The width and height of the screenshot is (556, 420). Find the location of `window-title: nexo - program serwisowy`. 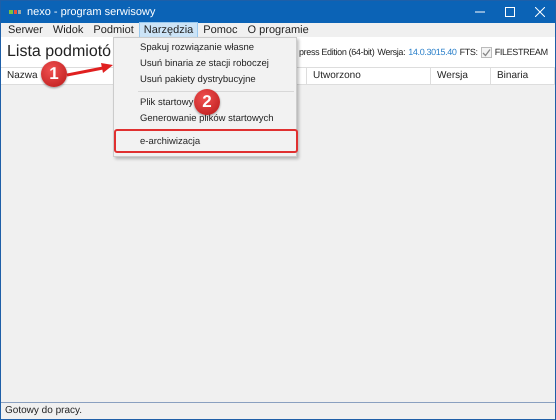

window-title: nexo - program serwisowy is located at coordinates (91, 12).